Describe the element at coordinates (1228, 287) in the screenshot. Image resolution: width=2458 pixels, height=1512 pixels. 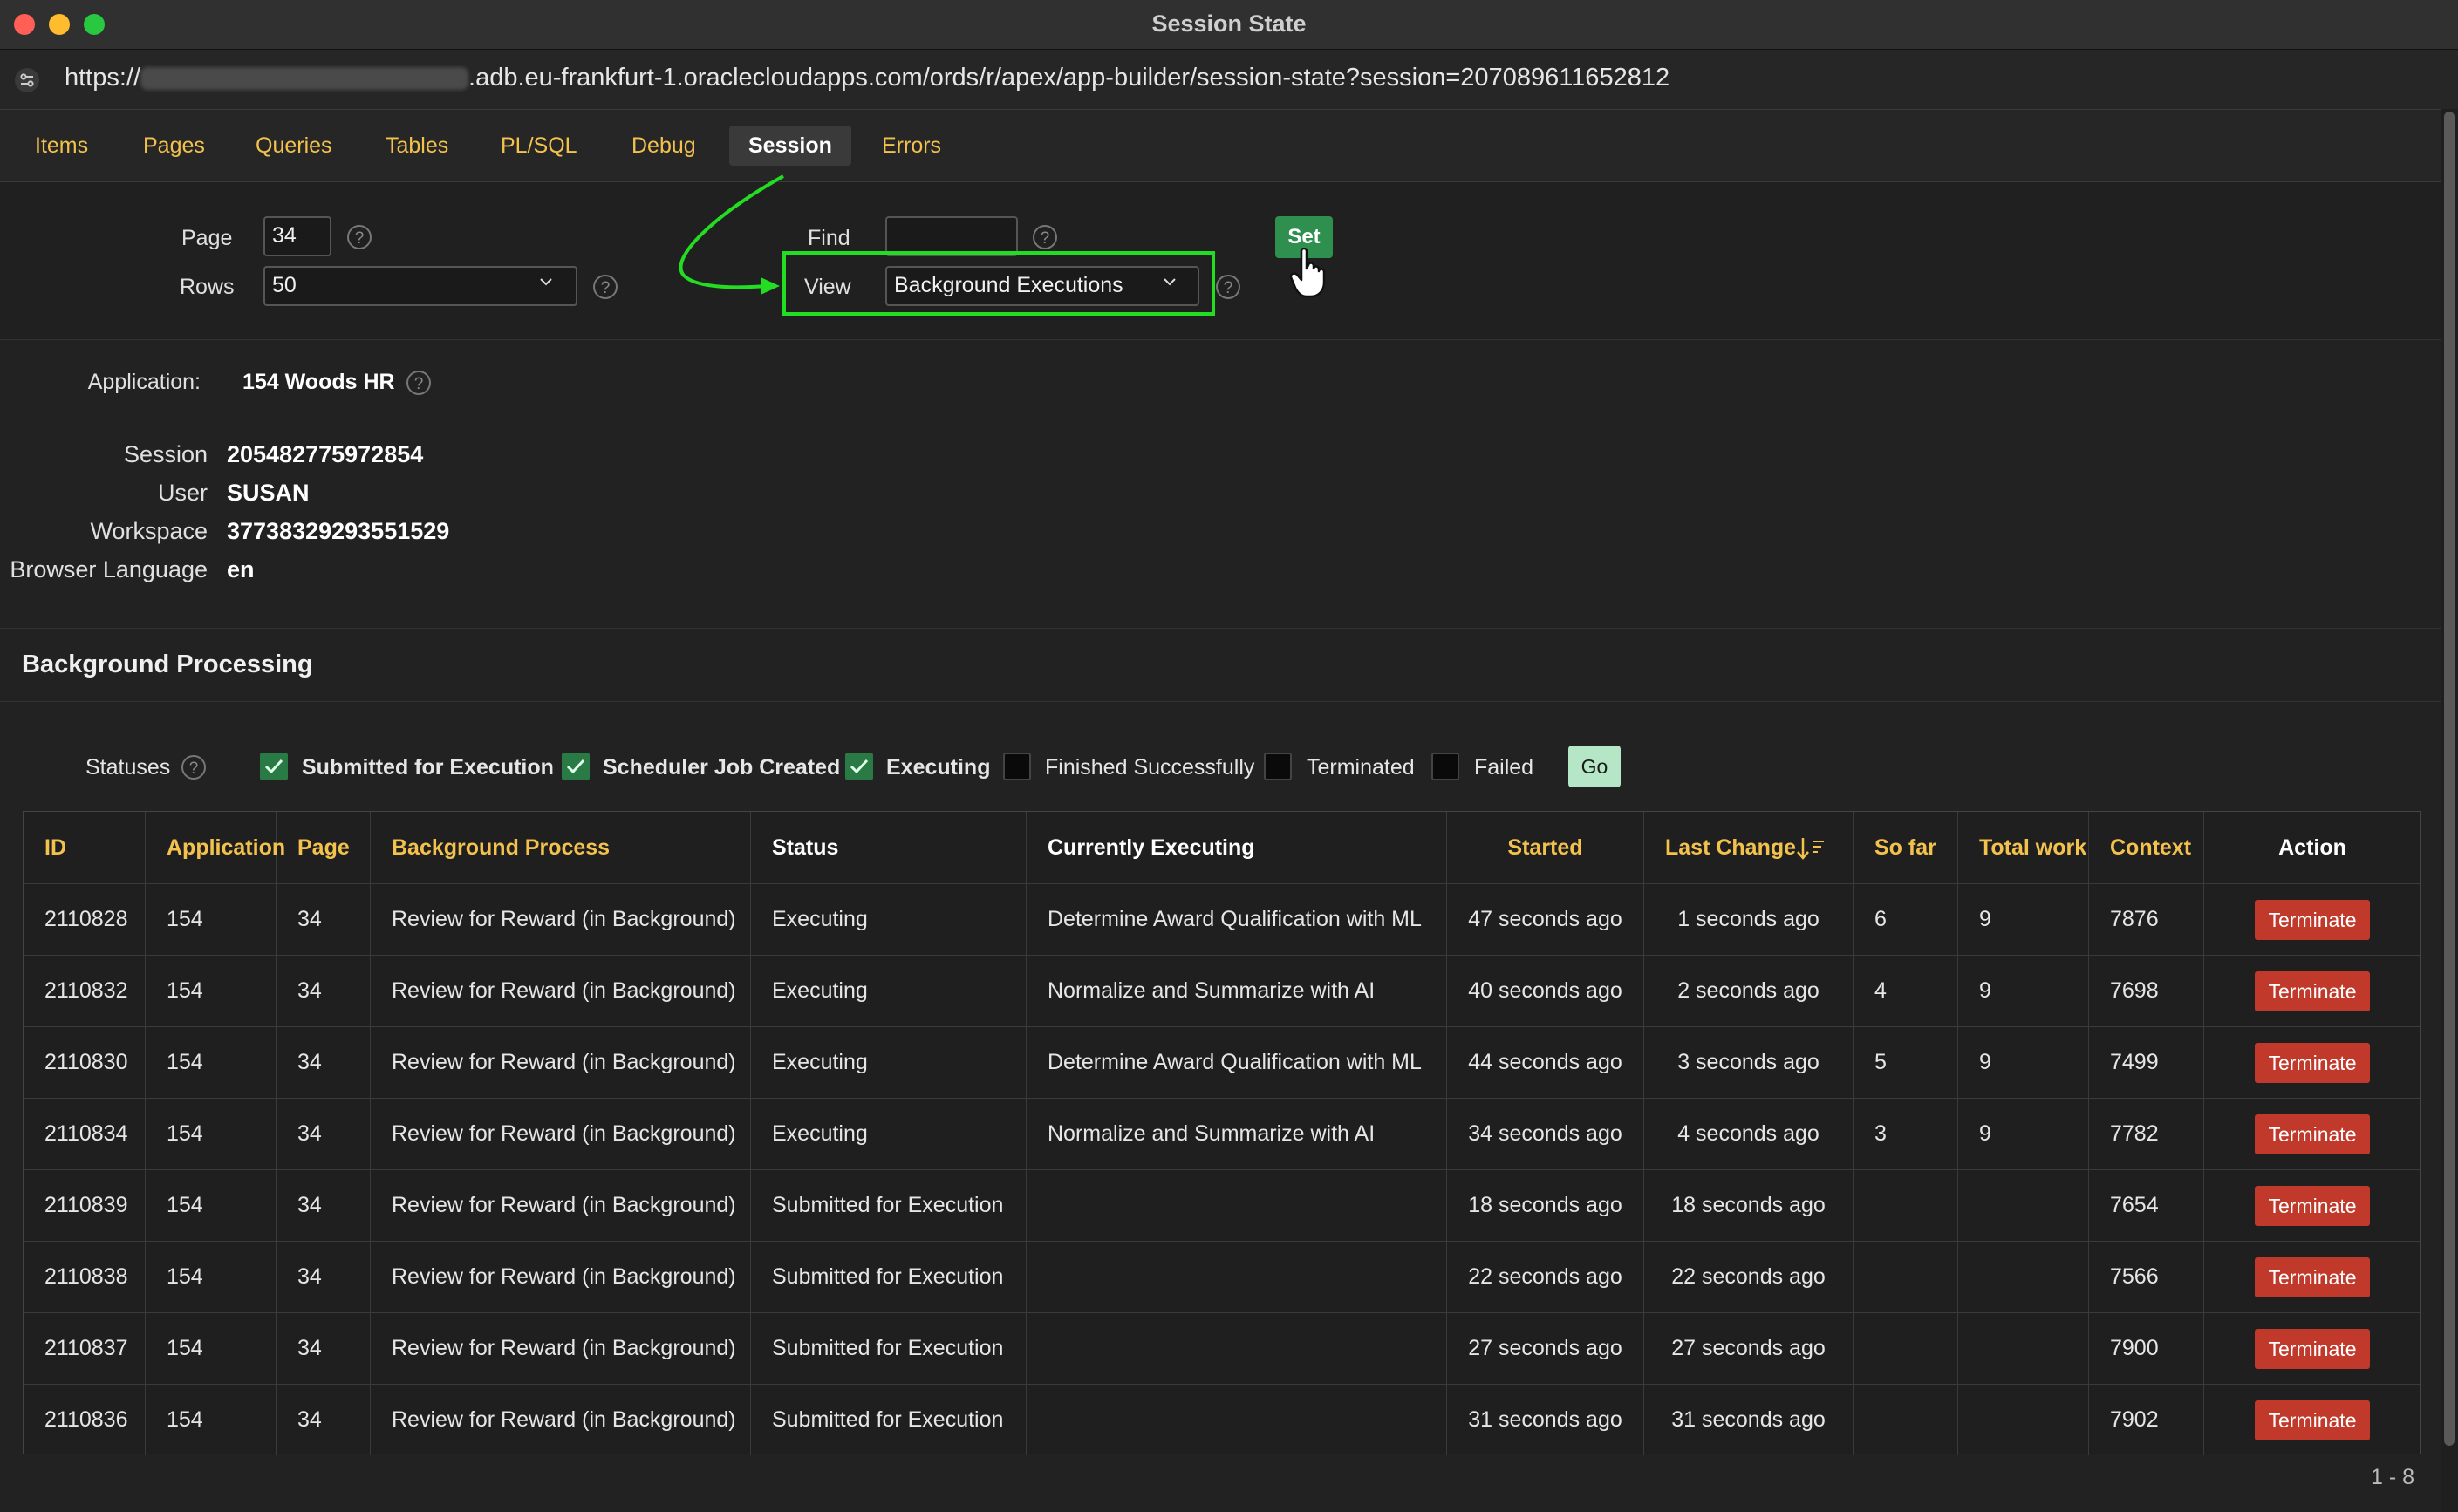
I see `view-help-icon: ?` at that location.